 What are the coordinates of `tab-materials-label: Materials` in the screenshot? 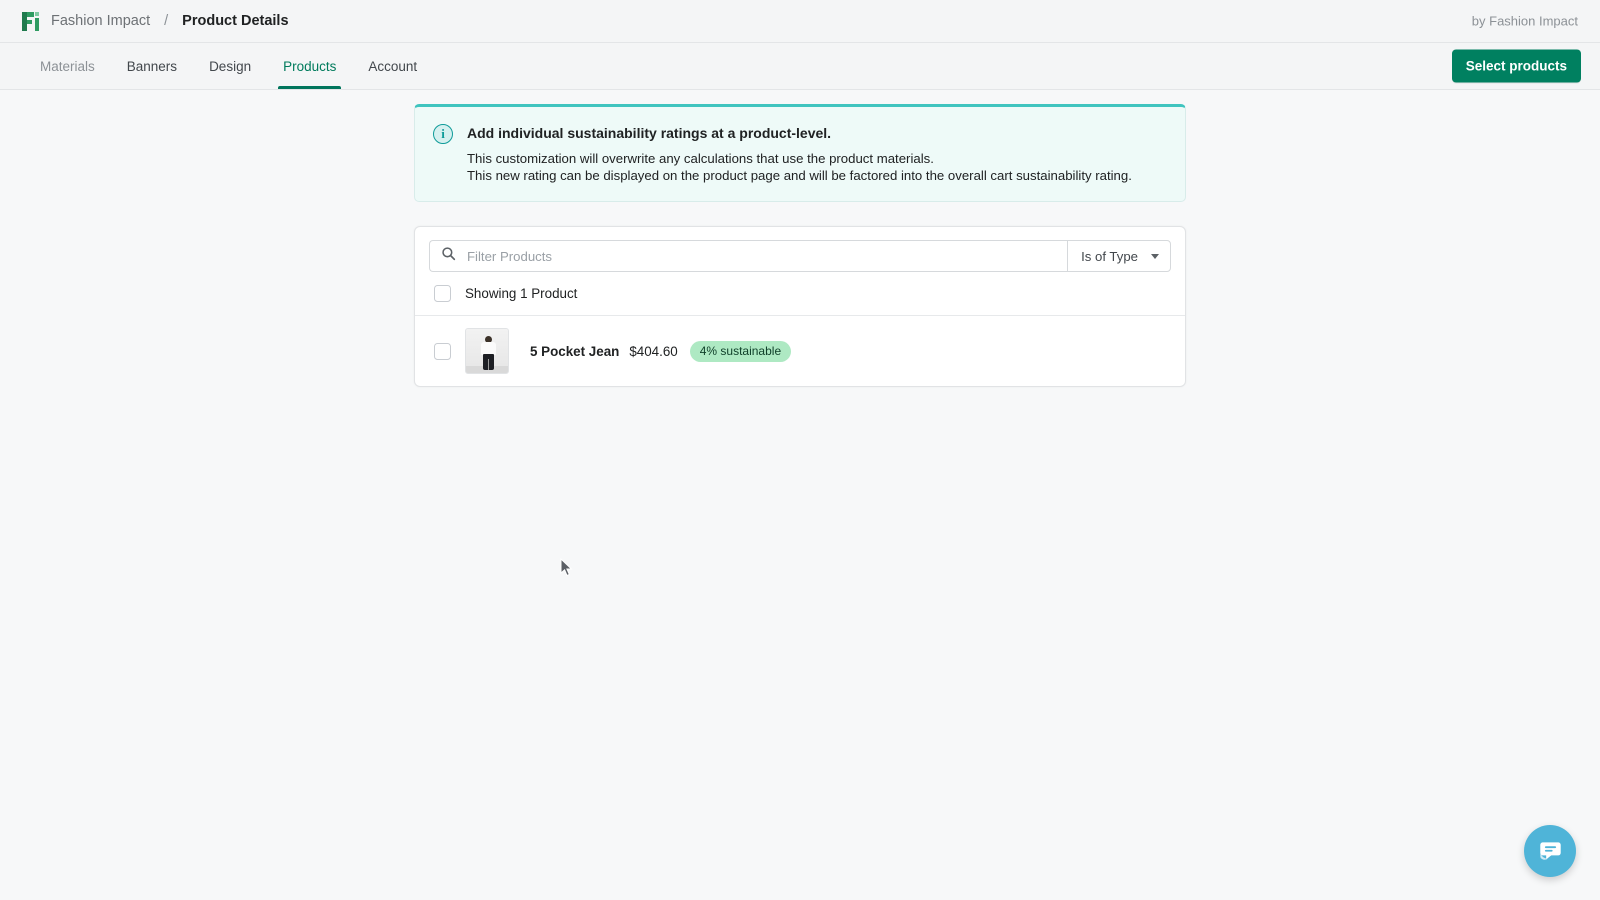 It's located at (67, 66).